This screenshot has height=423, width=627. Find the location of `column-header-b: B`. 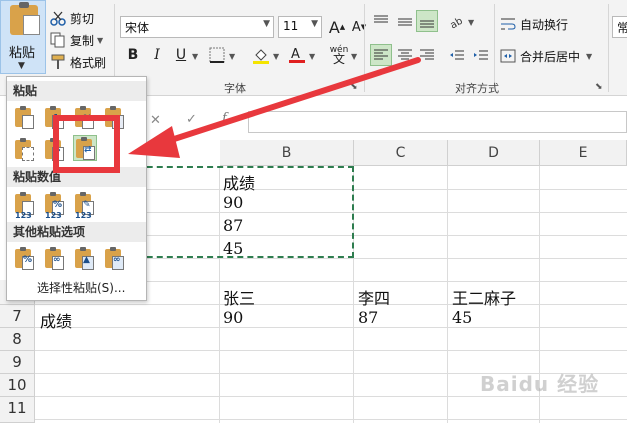

column-header-b: B is located at coordinates (287, 153).